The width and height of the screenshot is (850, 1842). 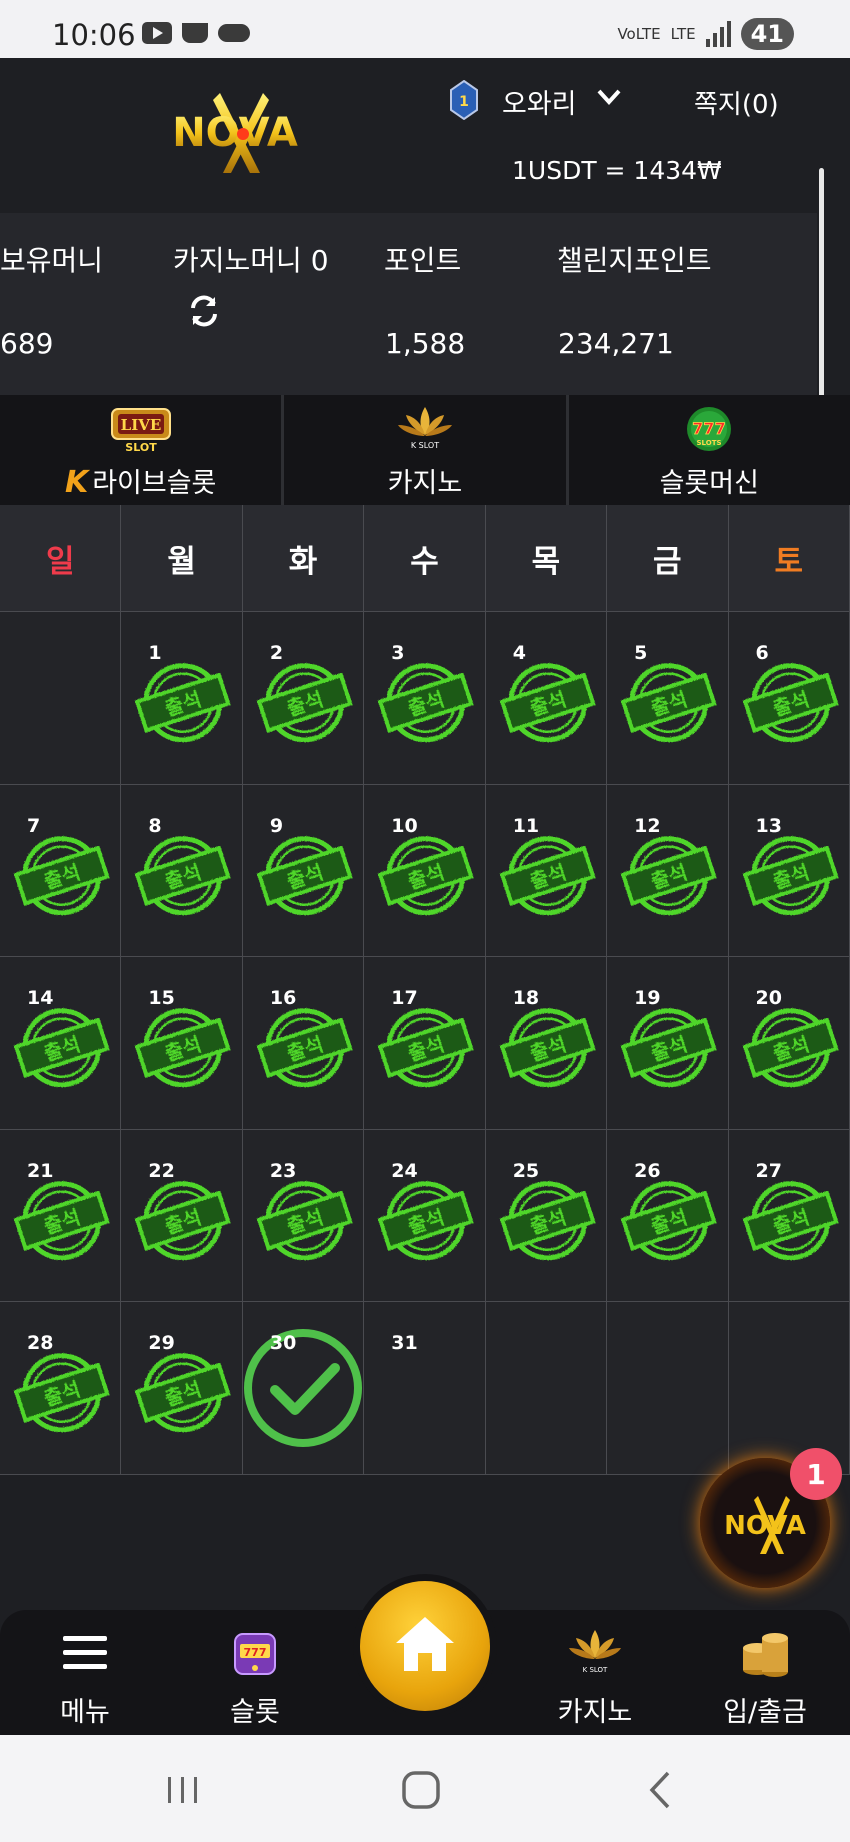 I want to click on coffee-icon, so click(x=195, y=33).